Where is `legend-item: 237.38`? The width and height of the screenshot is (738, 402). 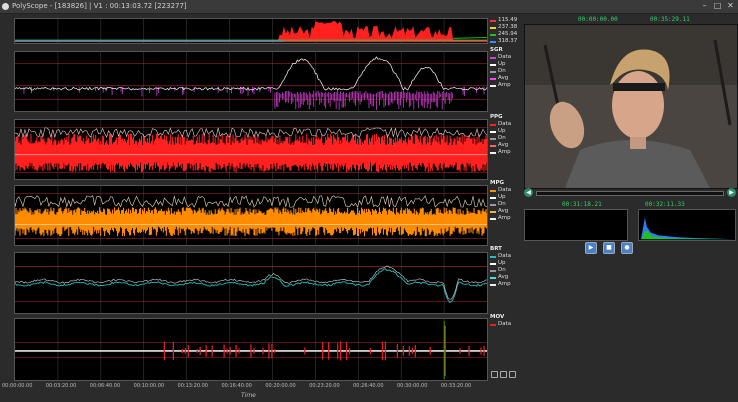
legend-item: 237.38 is located at coordinates (503, 27).